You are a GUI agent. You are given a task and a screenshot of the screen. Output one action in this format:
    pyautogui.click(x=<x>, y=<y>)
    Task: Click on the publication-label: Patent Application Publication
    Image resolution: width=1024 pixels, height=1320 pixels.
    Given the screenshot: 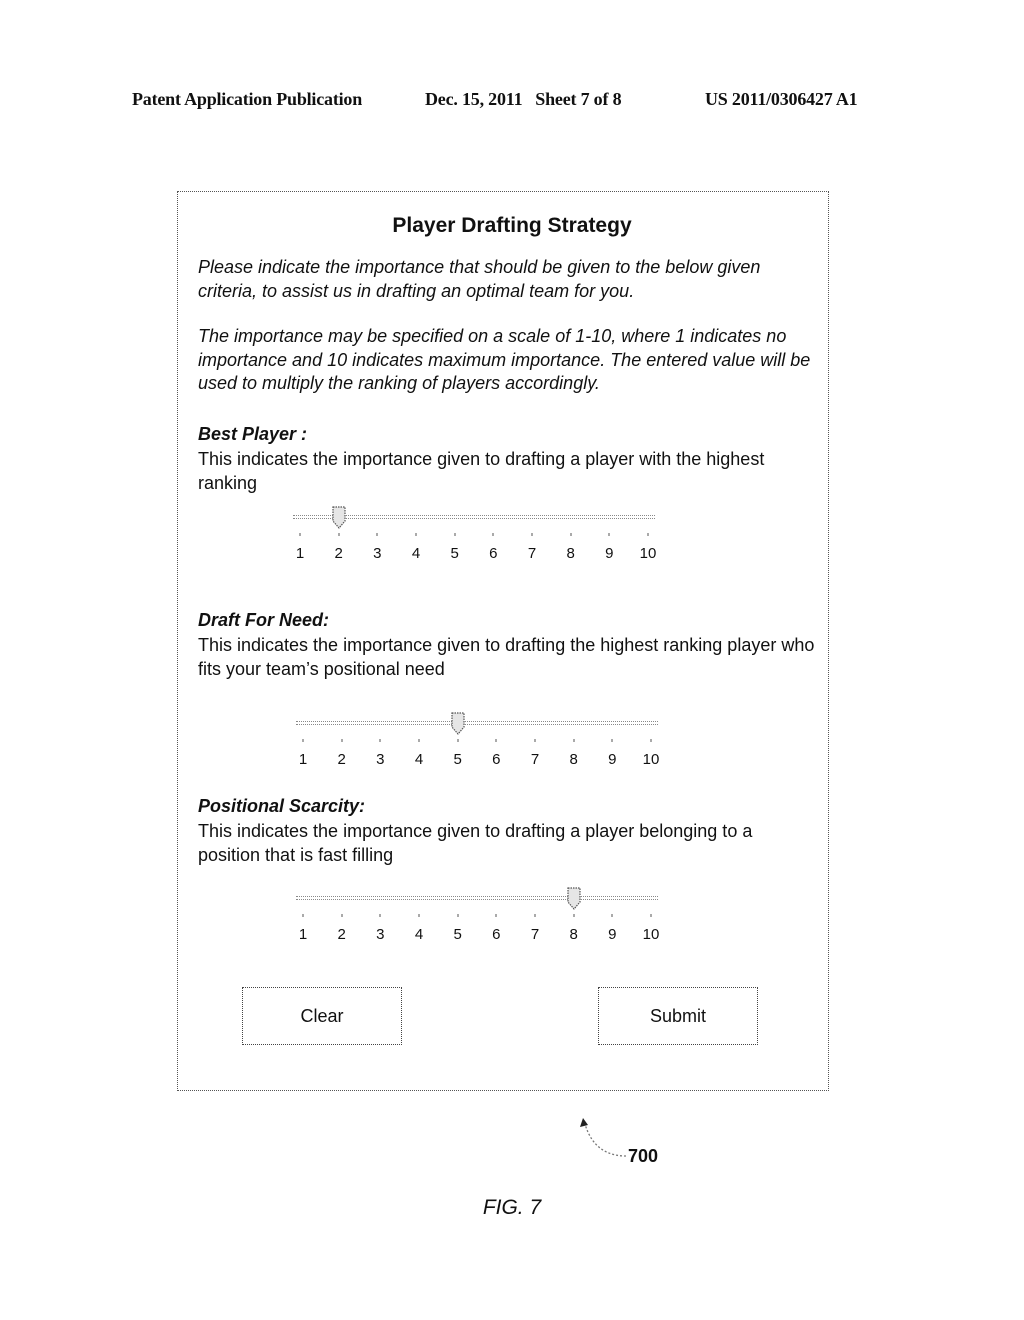 What is the action you would take?
    pyautogui.click(x=247, y=99)
    